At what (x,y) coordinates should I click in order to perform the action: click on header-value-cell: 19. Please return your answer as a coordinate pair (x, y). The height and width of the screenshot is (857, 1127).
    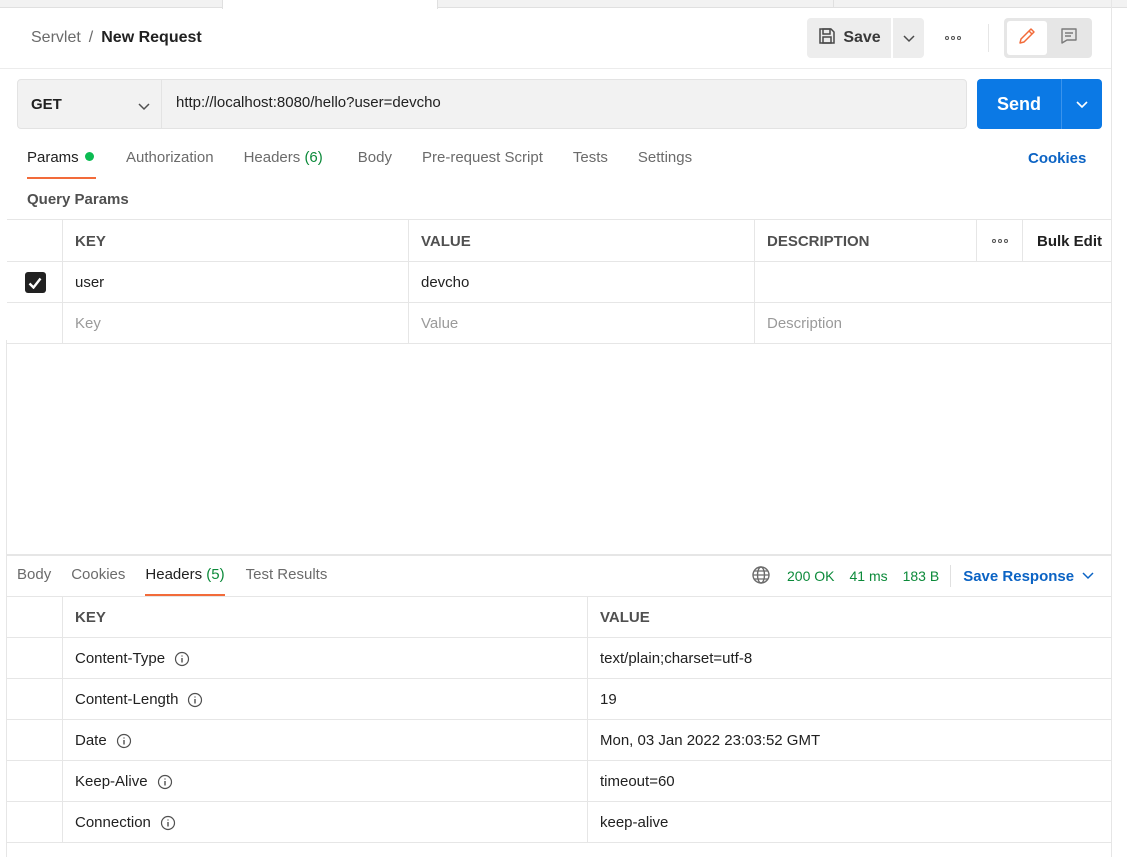
    Looking at the image, I should click on (849, 699).